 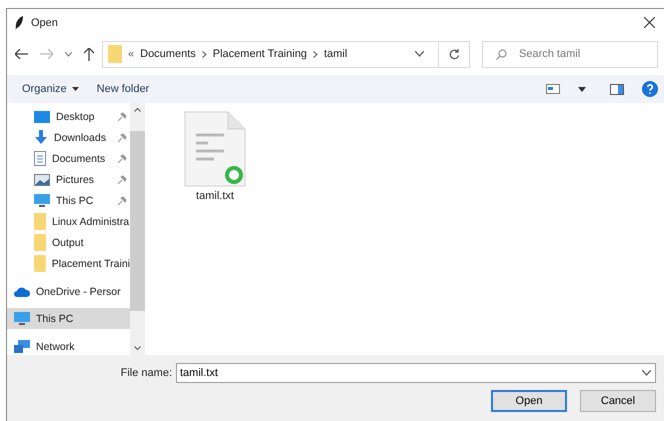 What do you see at coordinates (137, 110) in the screenshot?
I see `scroll-up-icon` at bounding box center [137, 110].